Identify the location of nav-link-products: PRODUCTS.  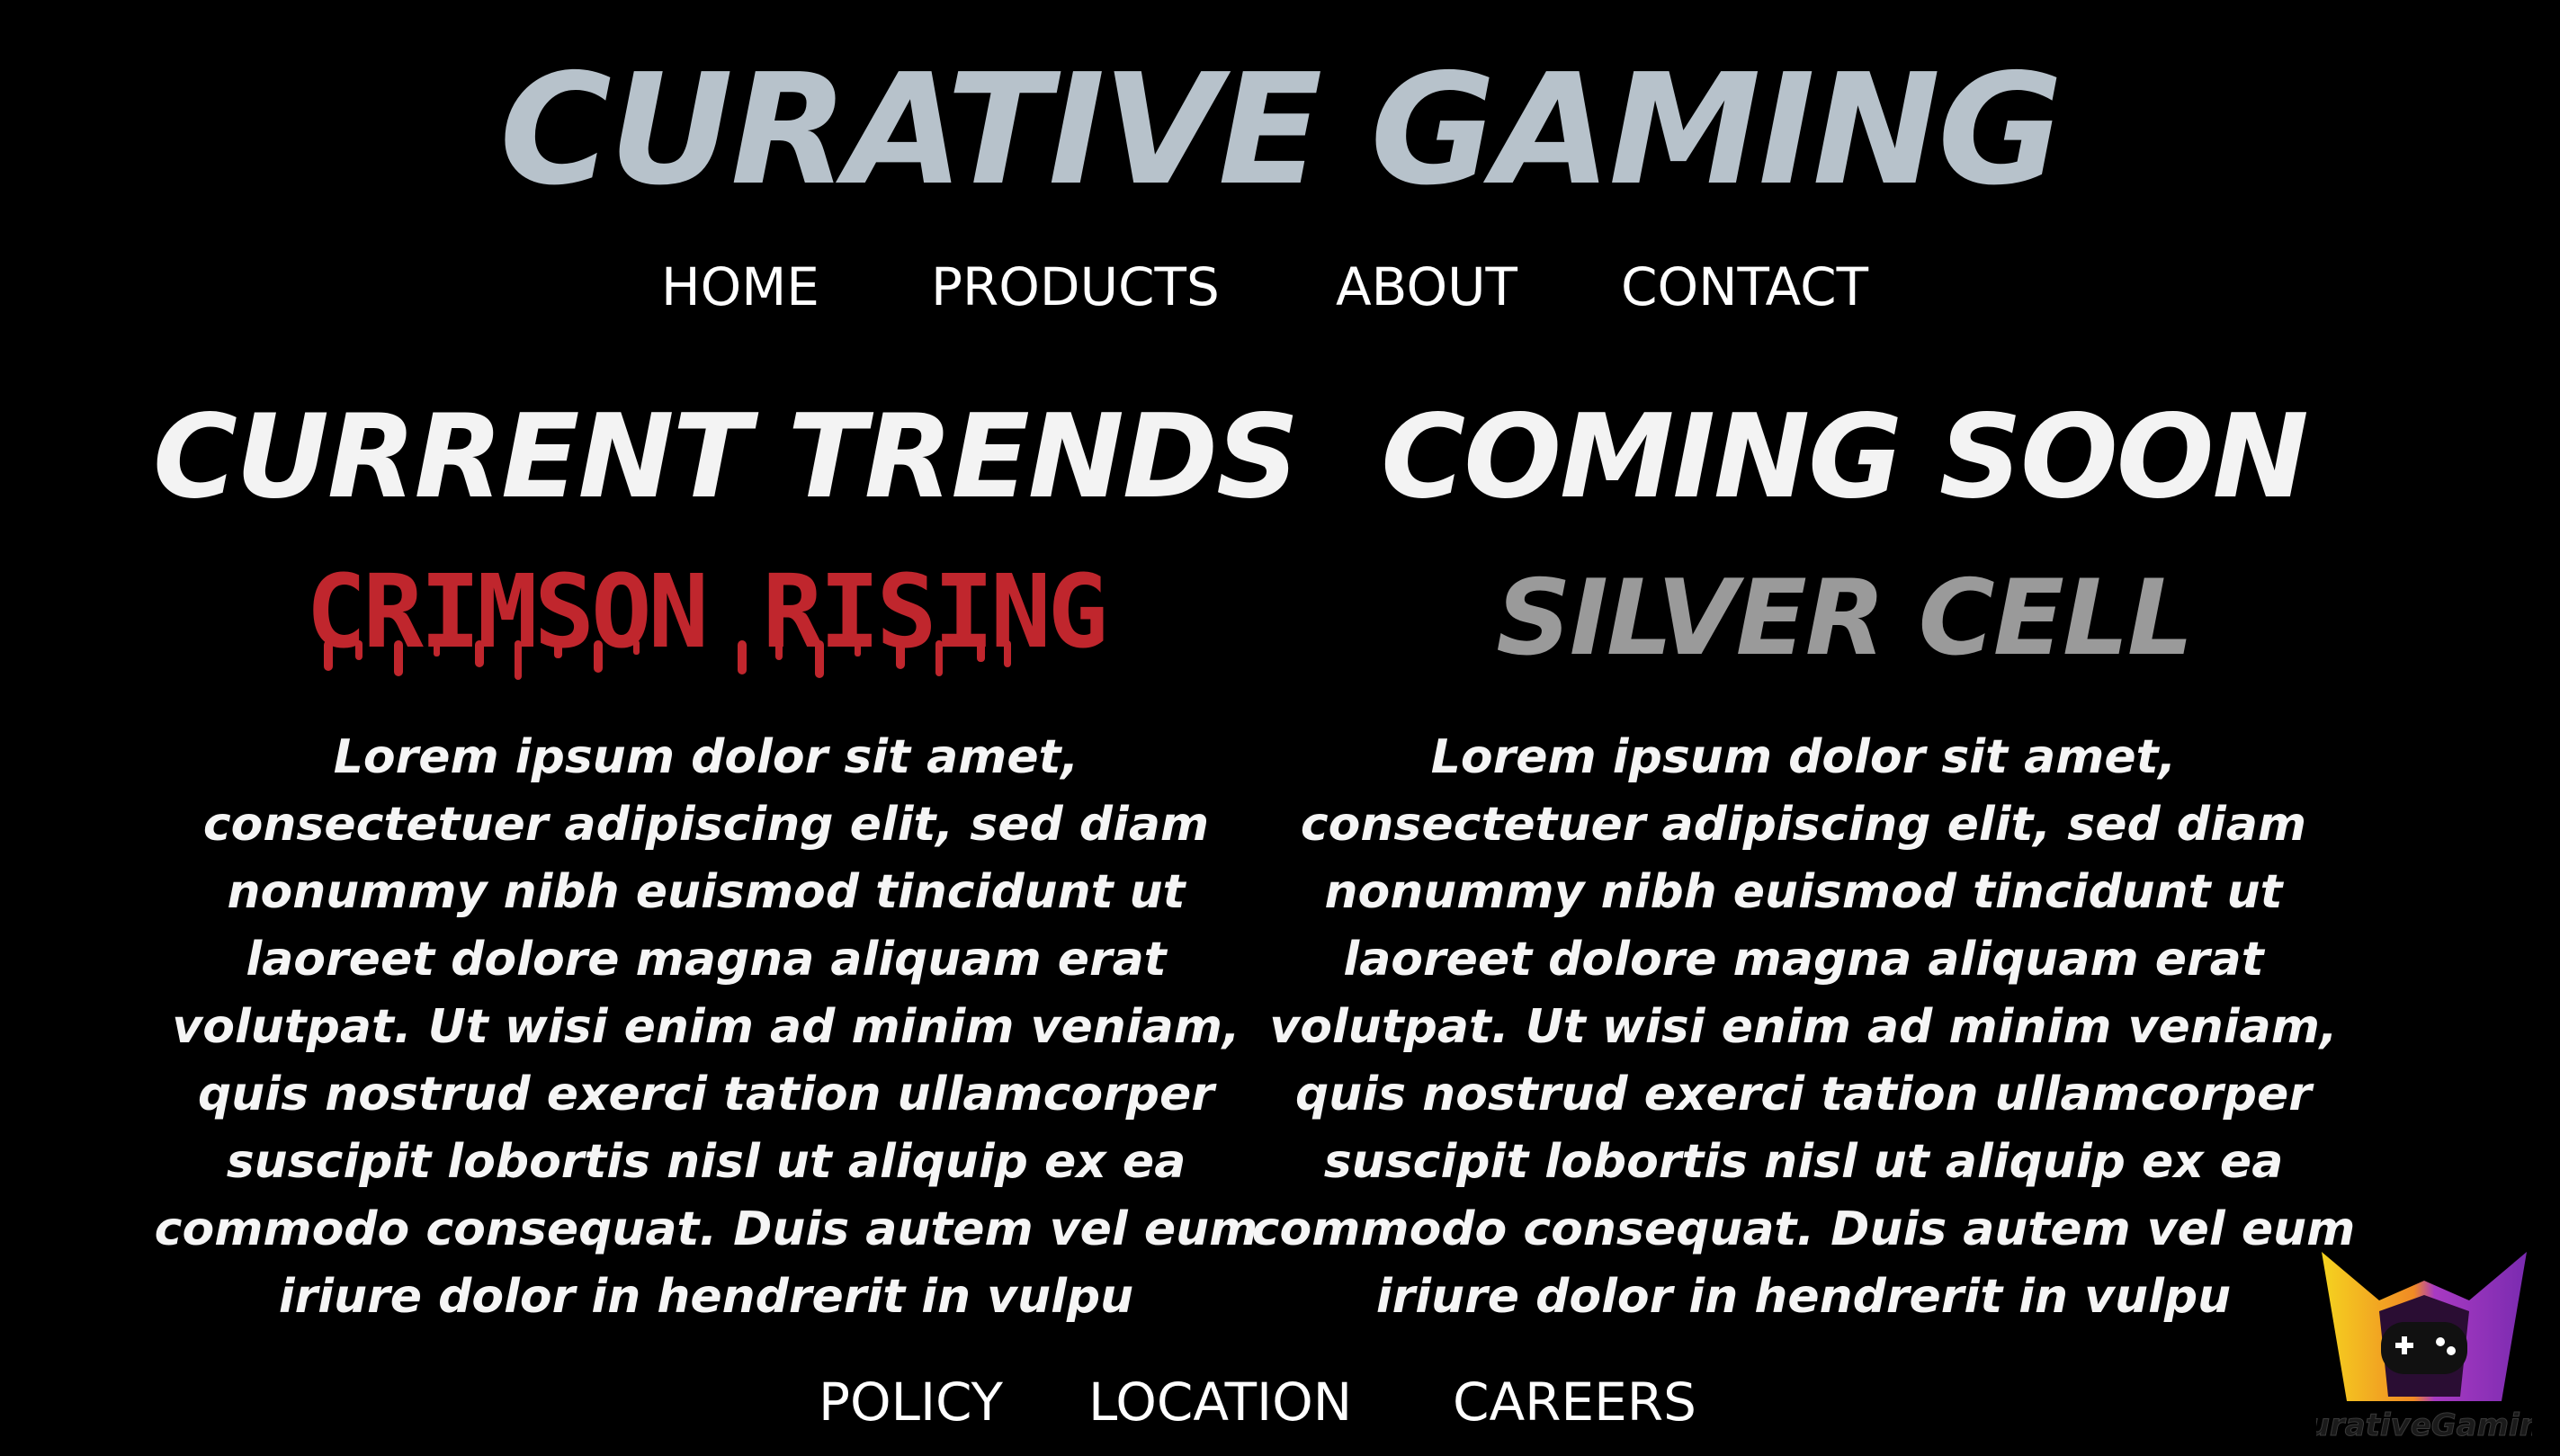
(1075, 287).